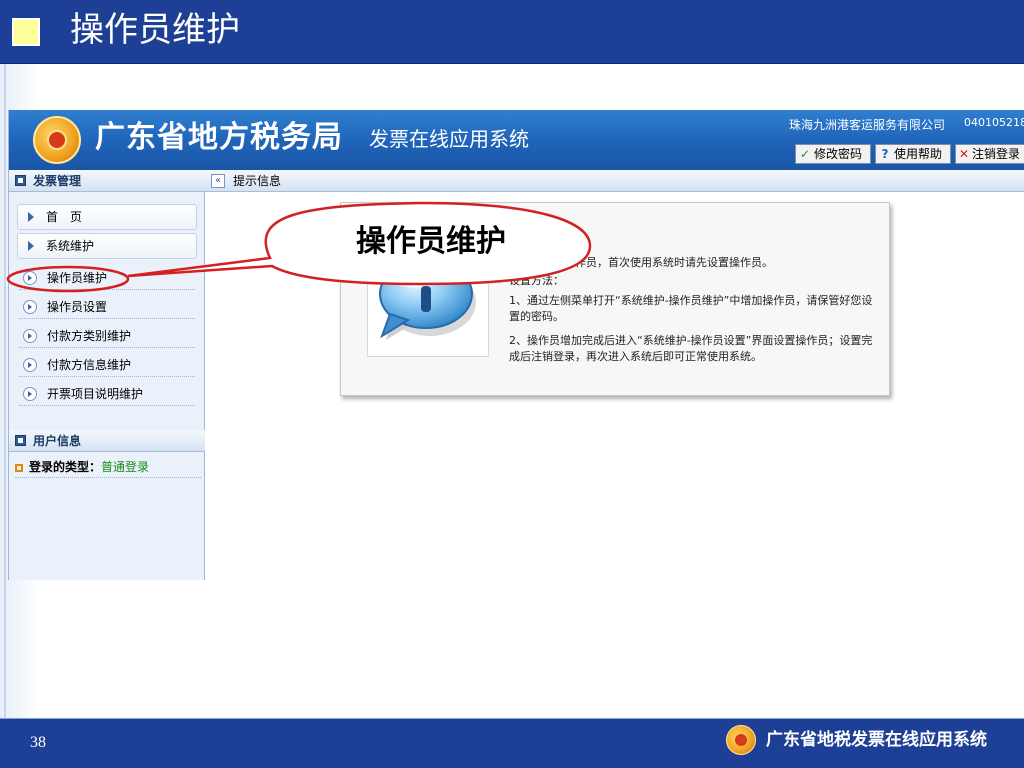 This screenshot has width=1024, height=768. I want to click on app-subname: 发票在线应用系统, so click(449, 139).